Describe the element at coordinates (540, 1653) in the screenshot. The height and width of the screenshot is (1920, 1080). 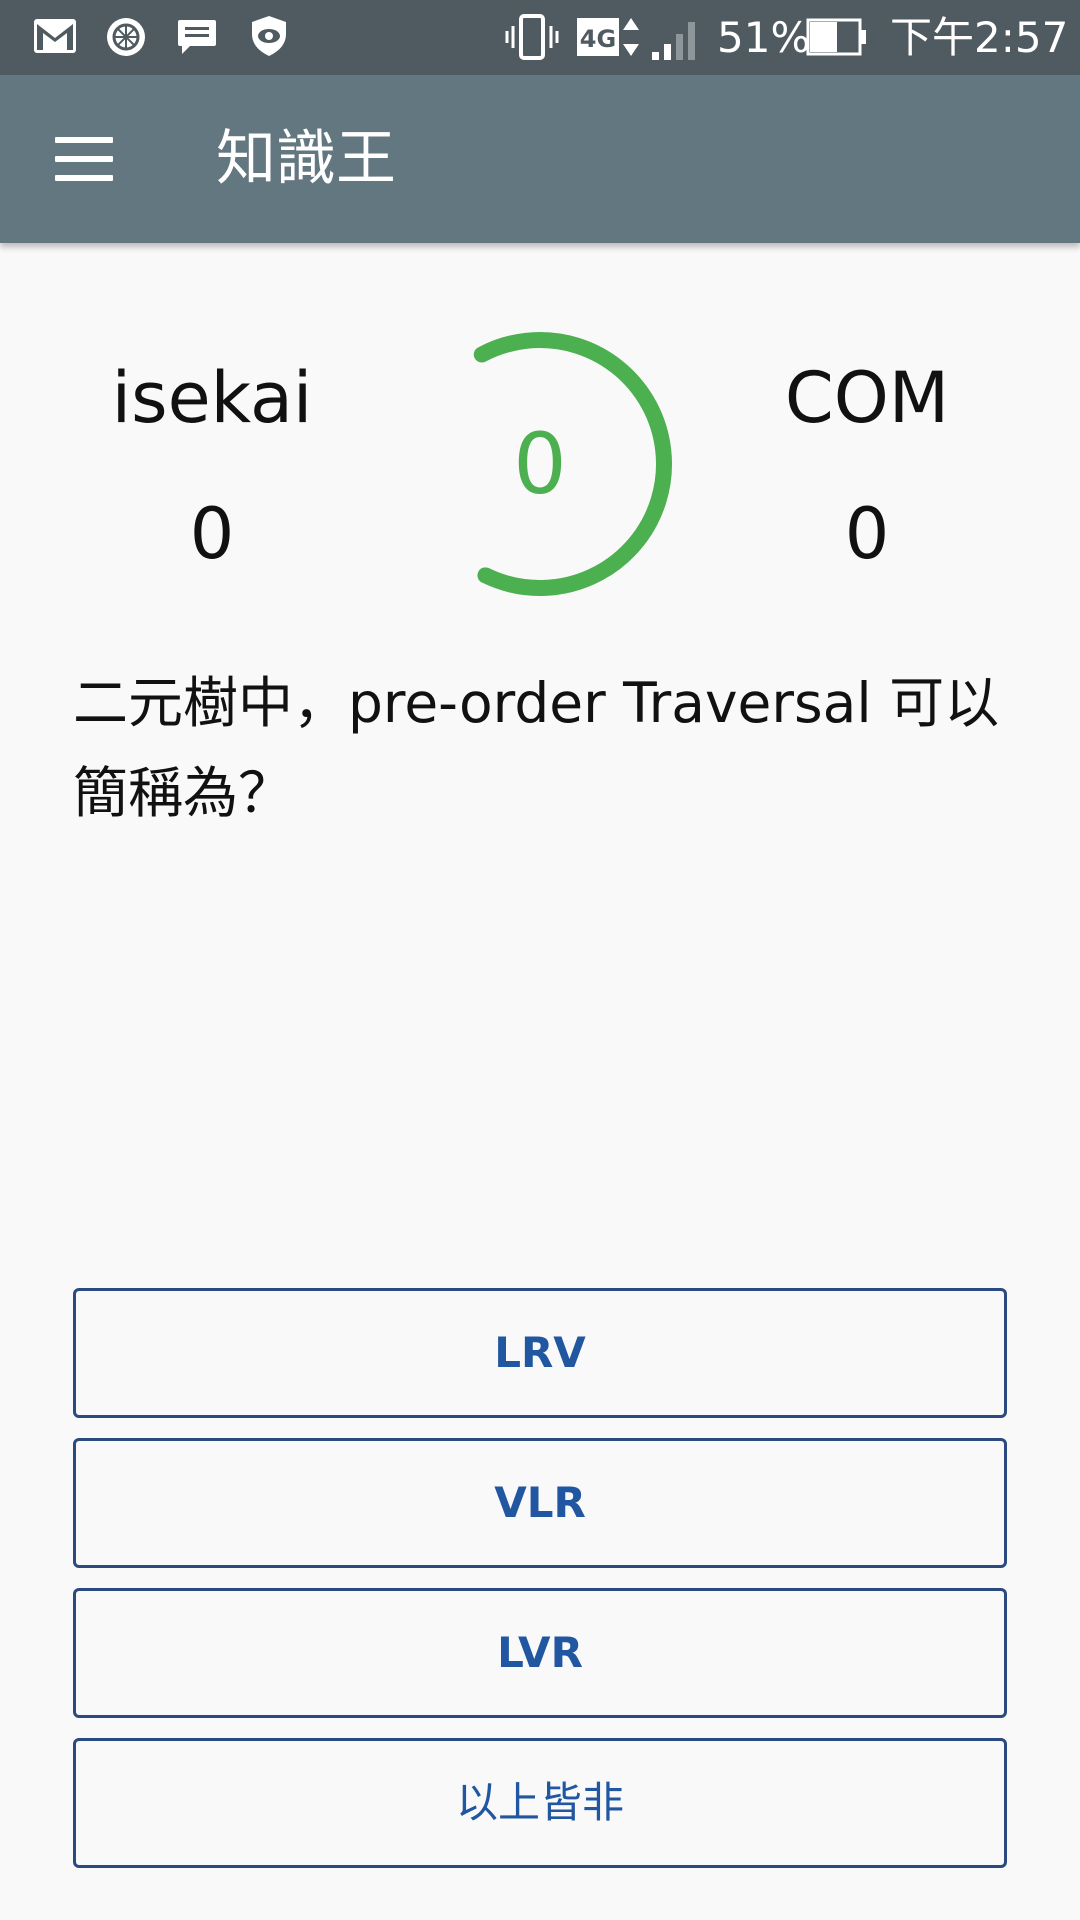
I see `option-button-3: LVR` at that location.